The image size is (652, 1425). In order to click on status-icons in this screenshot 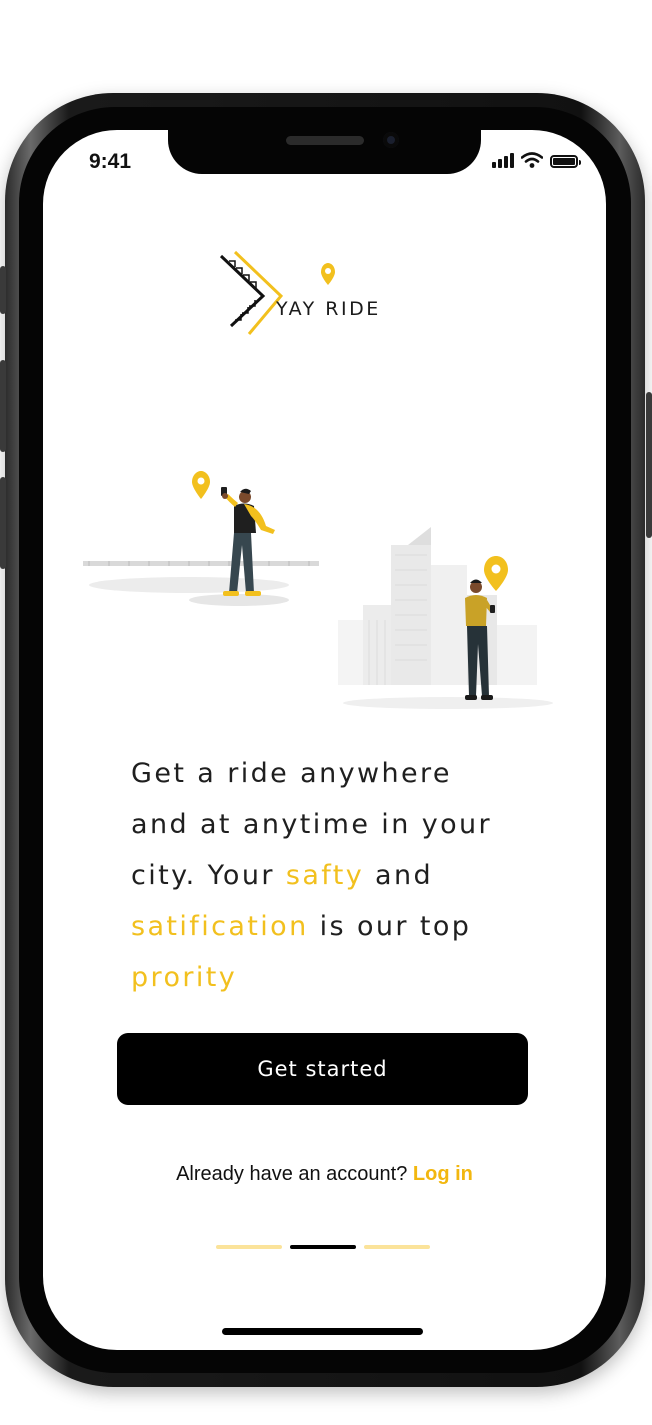, I will do `click(536, 160)`.